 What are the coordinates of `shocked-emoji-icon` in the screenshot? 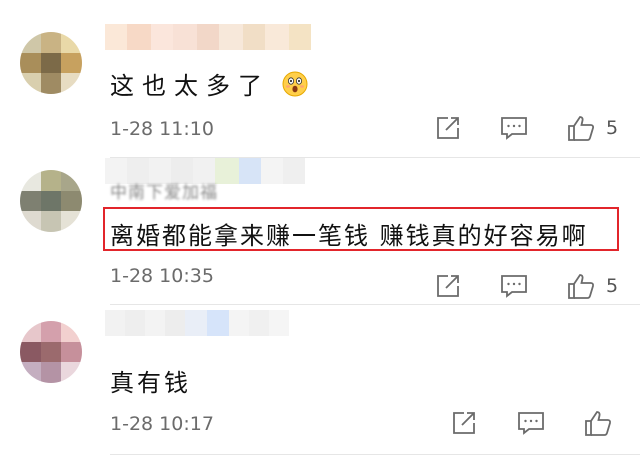 It's located at (295, 87).